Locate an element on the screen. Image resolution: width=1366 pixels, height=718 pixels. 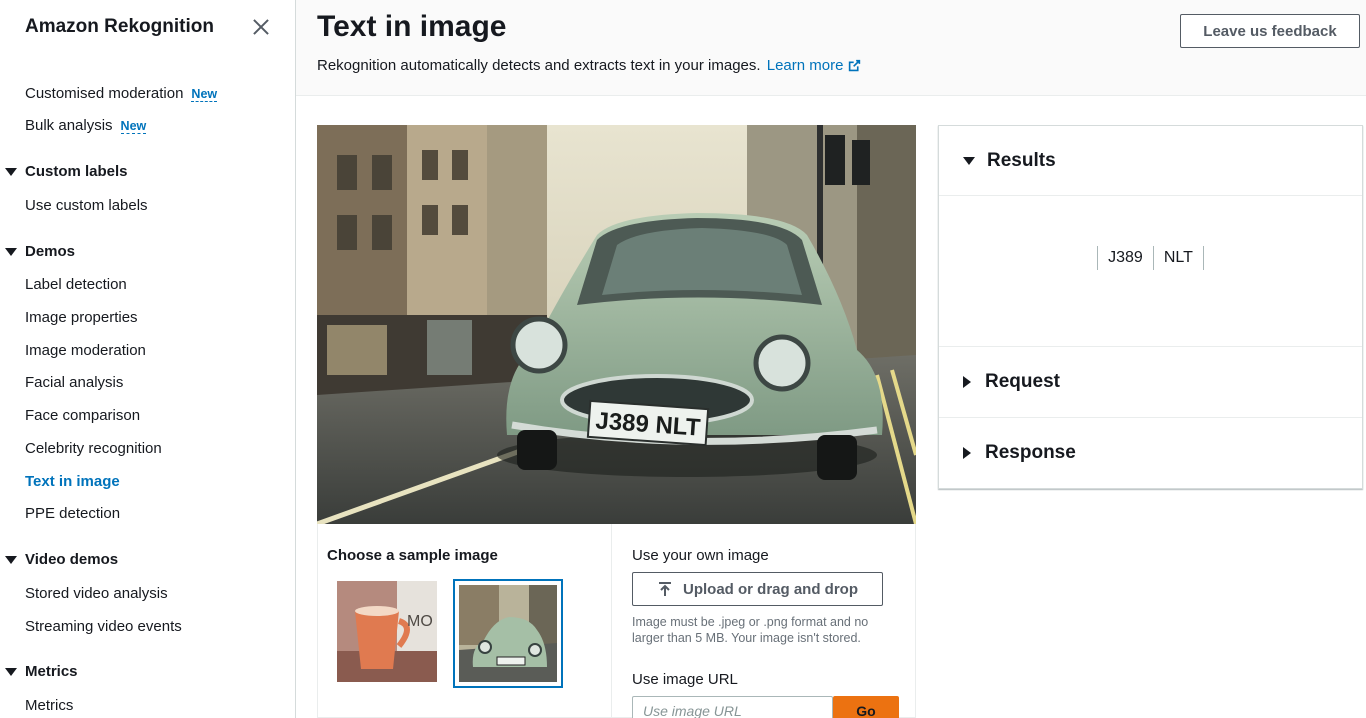
upload-icon is located at coordinates (665, 589).